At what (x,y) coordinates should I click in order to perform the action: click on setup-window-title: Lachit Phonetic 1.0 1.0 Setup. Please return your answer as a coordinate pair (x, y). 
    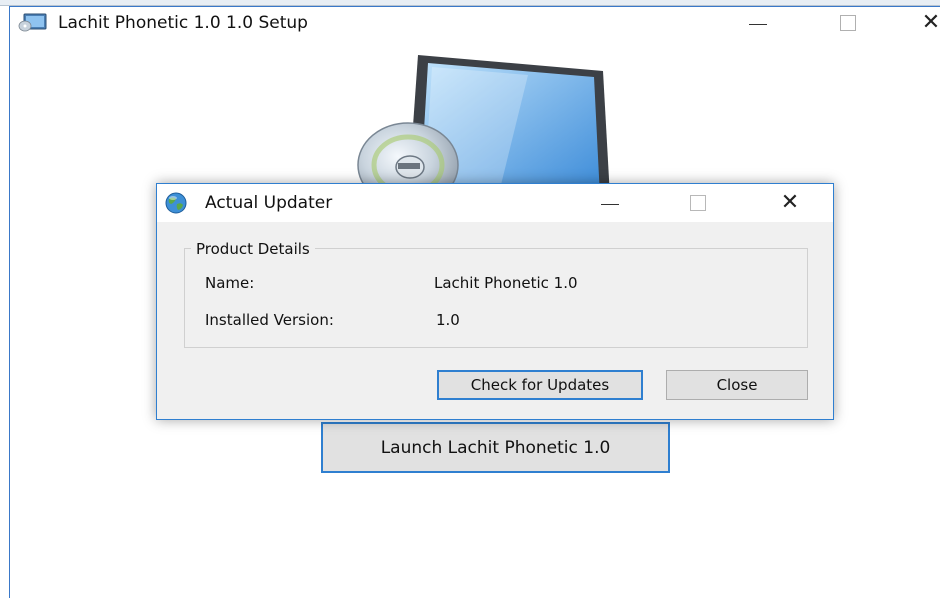
    Looking at the image, I should click on (183, 23).